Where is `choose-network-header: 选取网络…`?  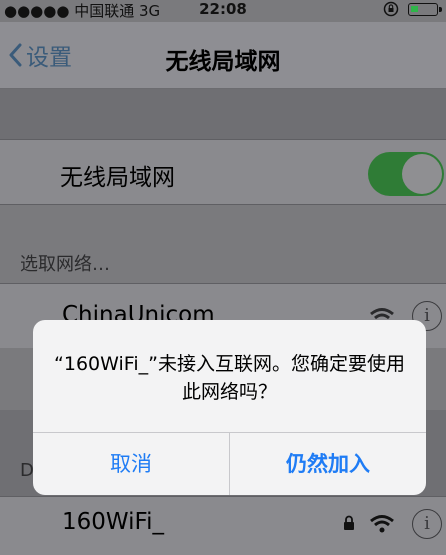 choose-network-header: 选取网络… is located at coordinates (65, 264).